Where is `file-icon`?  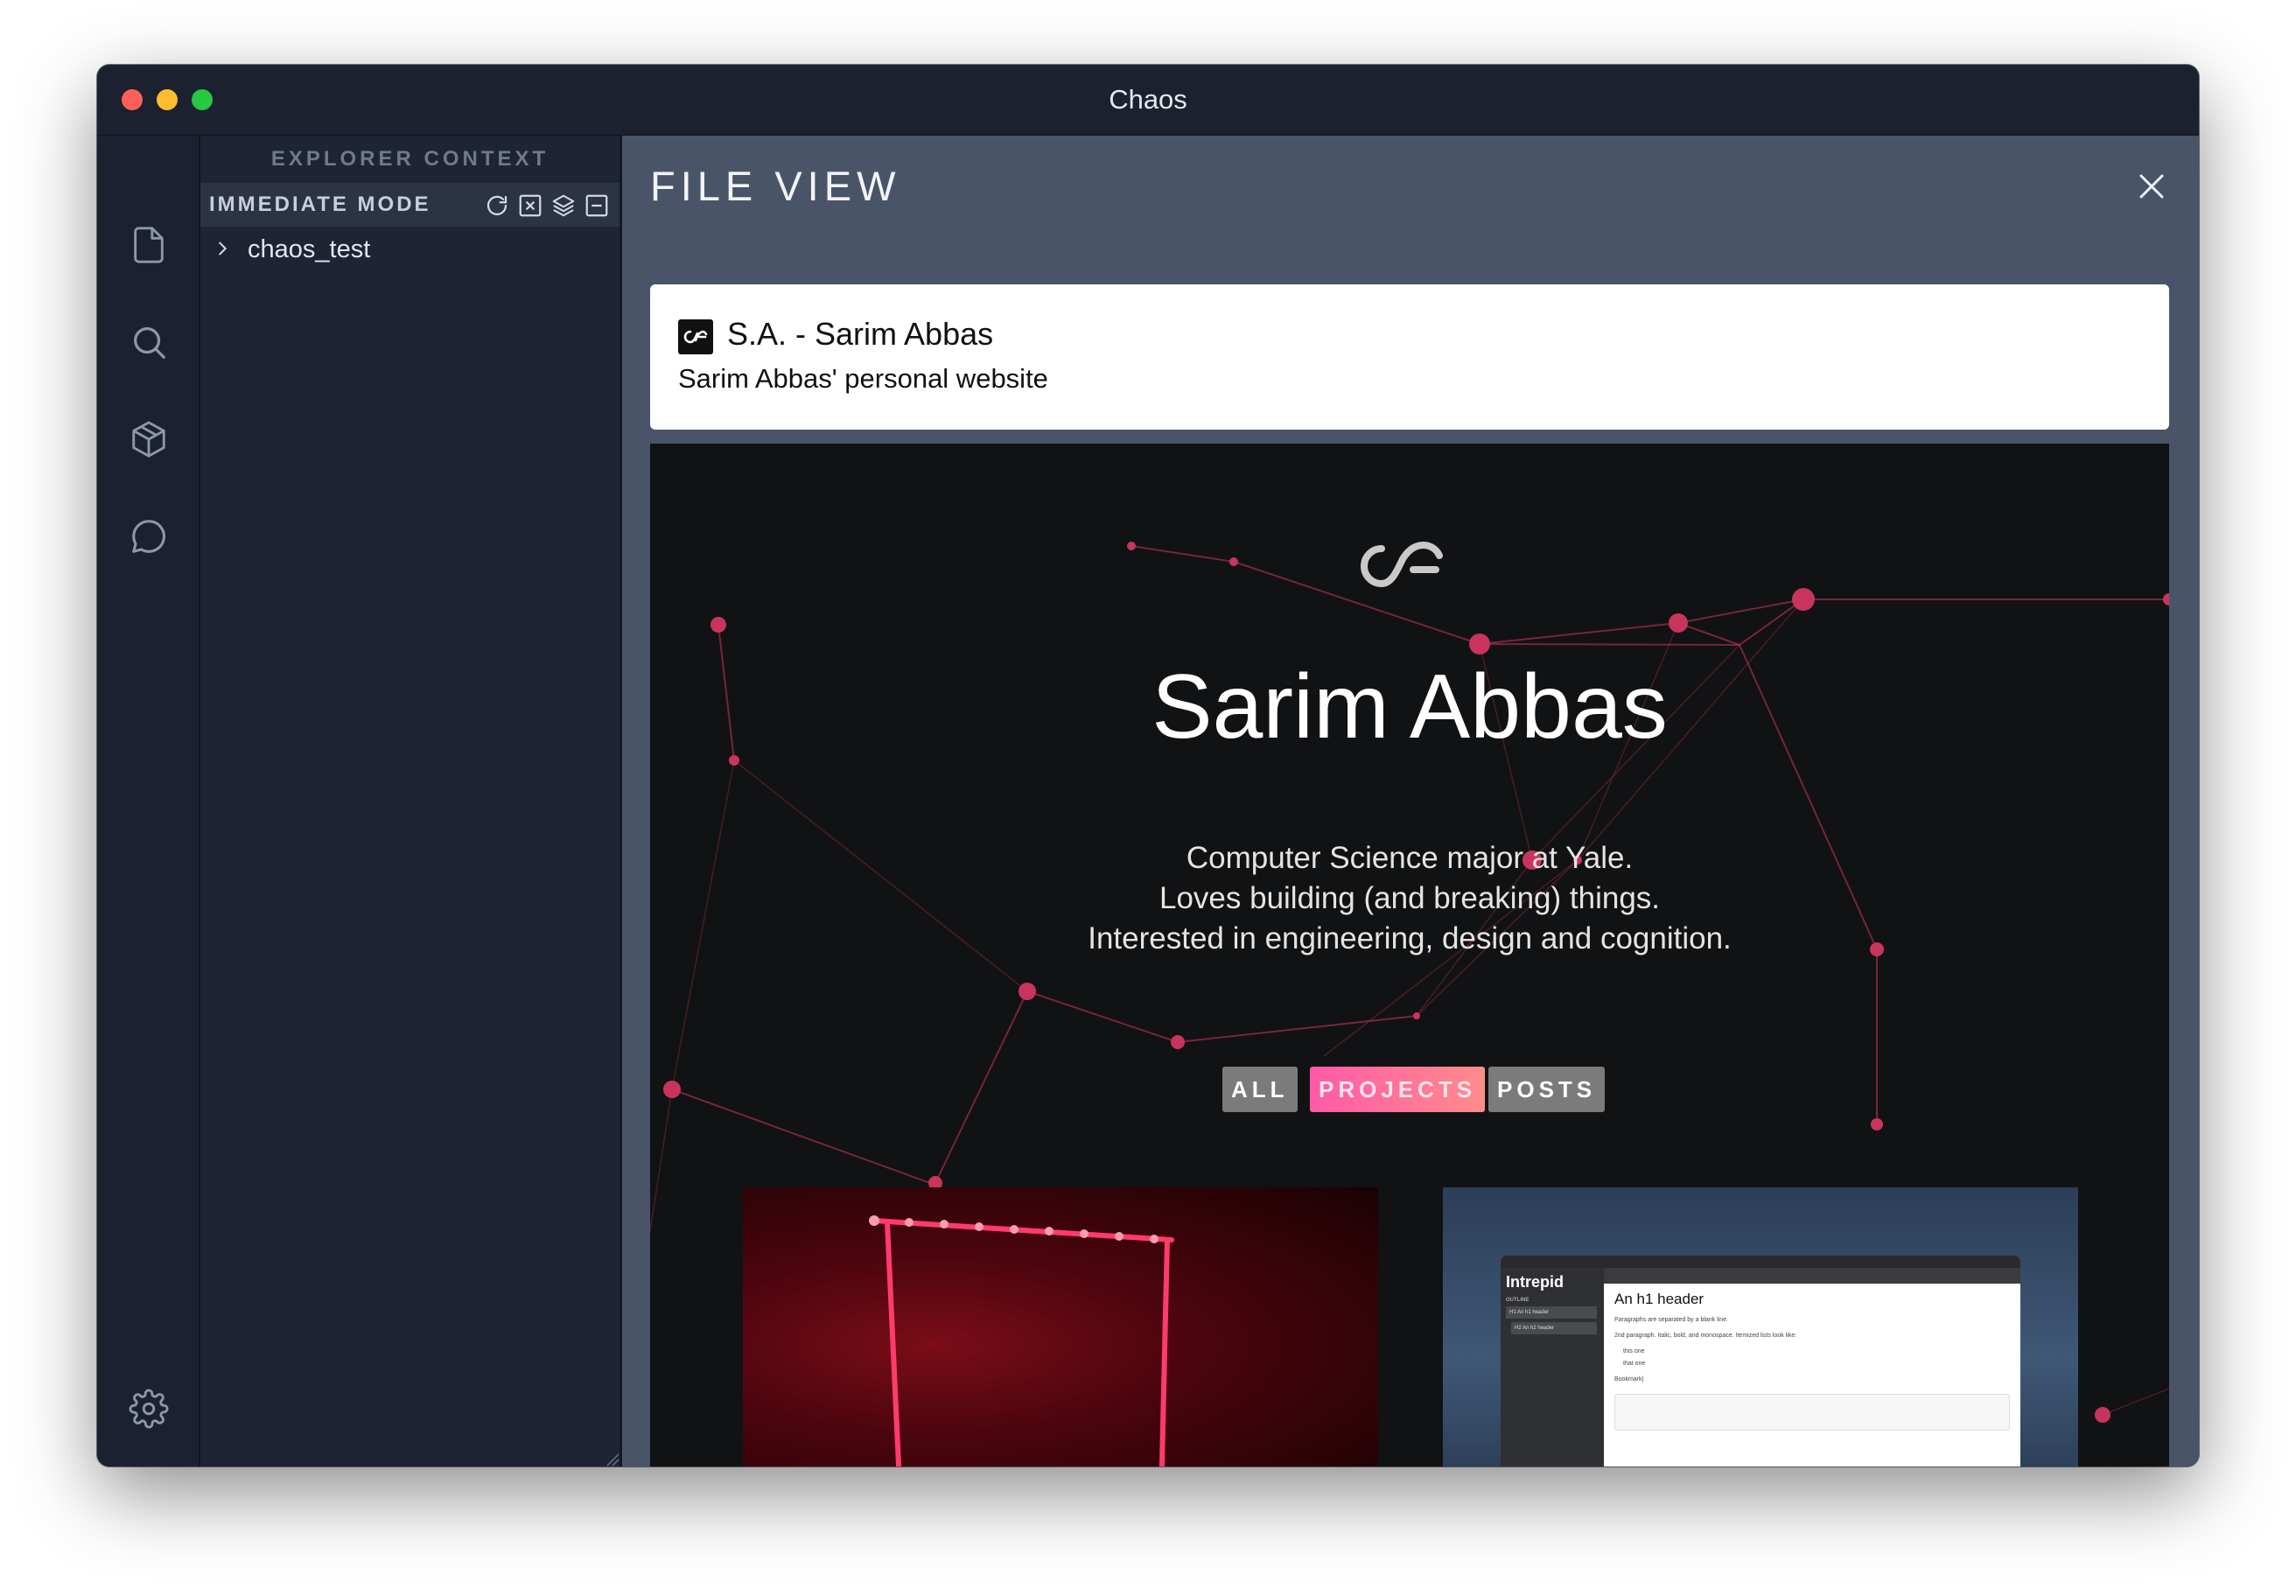 file-icon is located at coordinates (149, 245).